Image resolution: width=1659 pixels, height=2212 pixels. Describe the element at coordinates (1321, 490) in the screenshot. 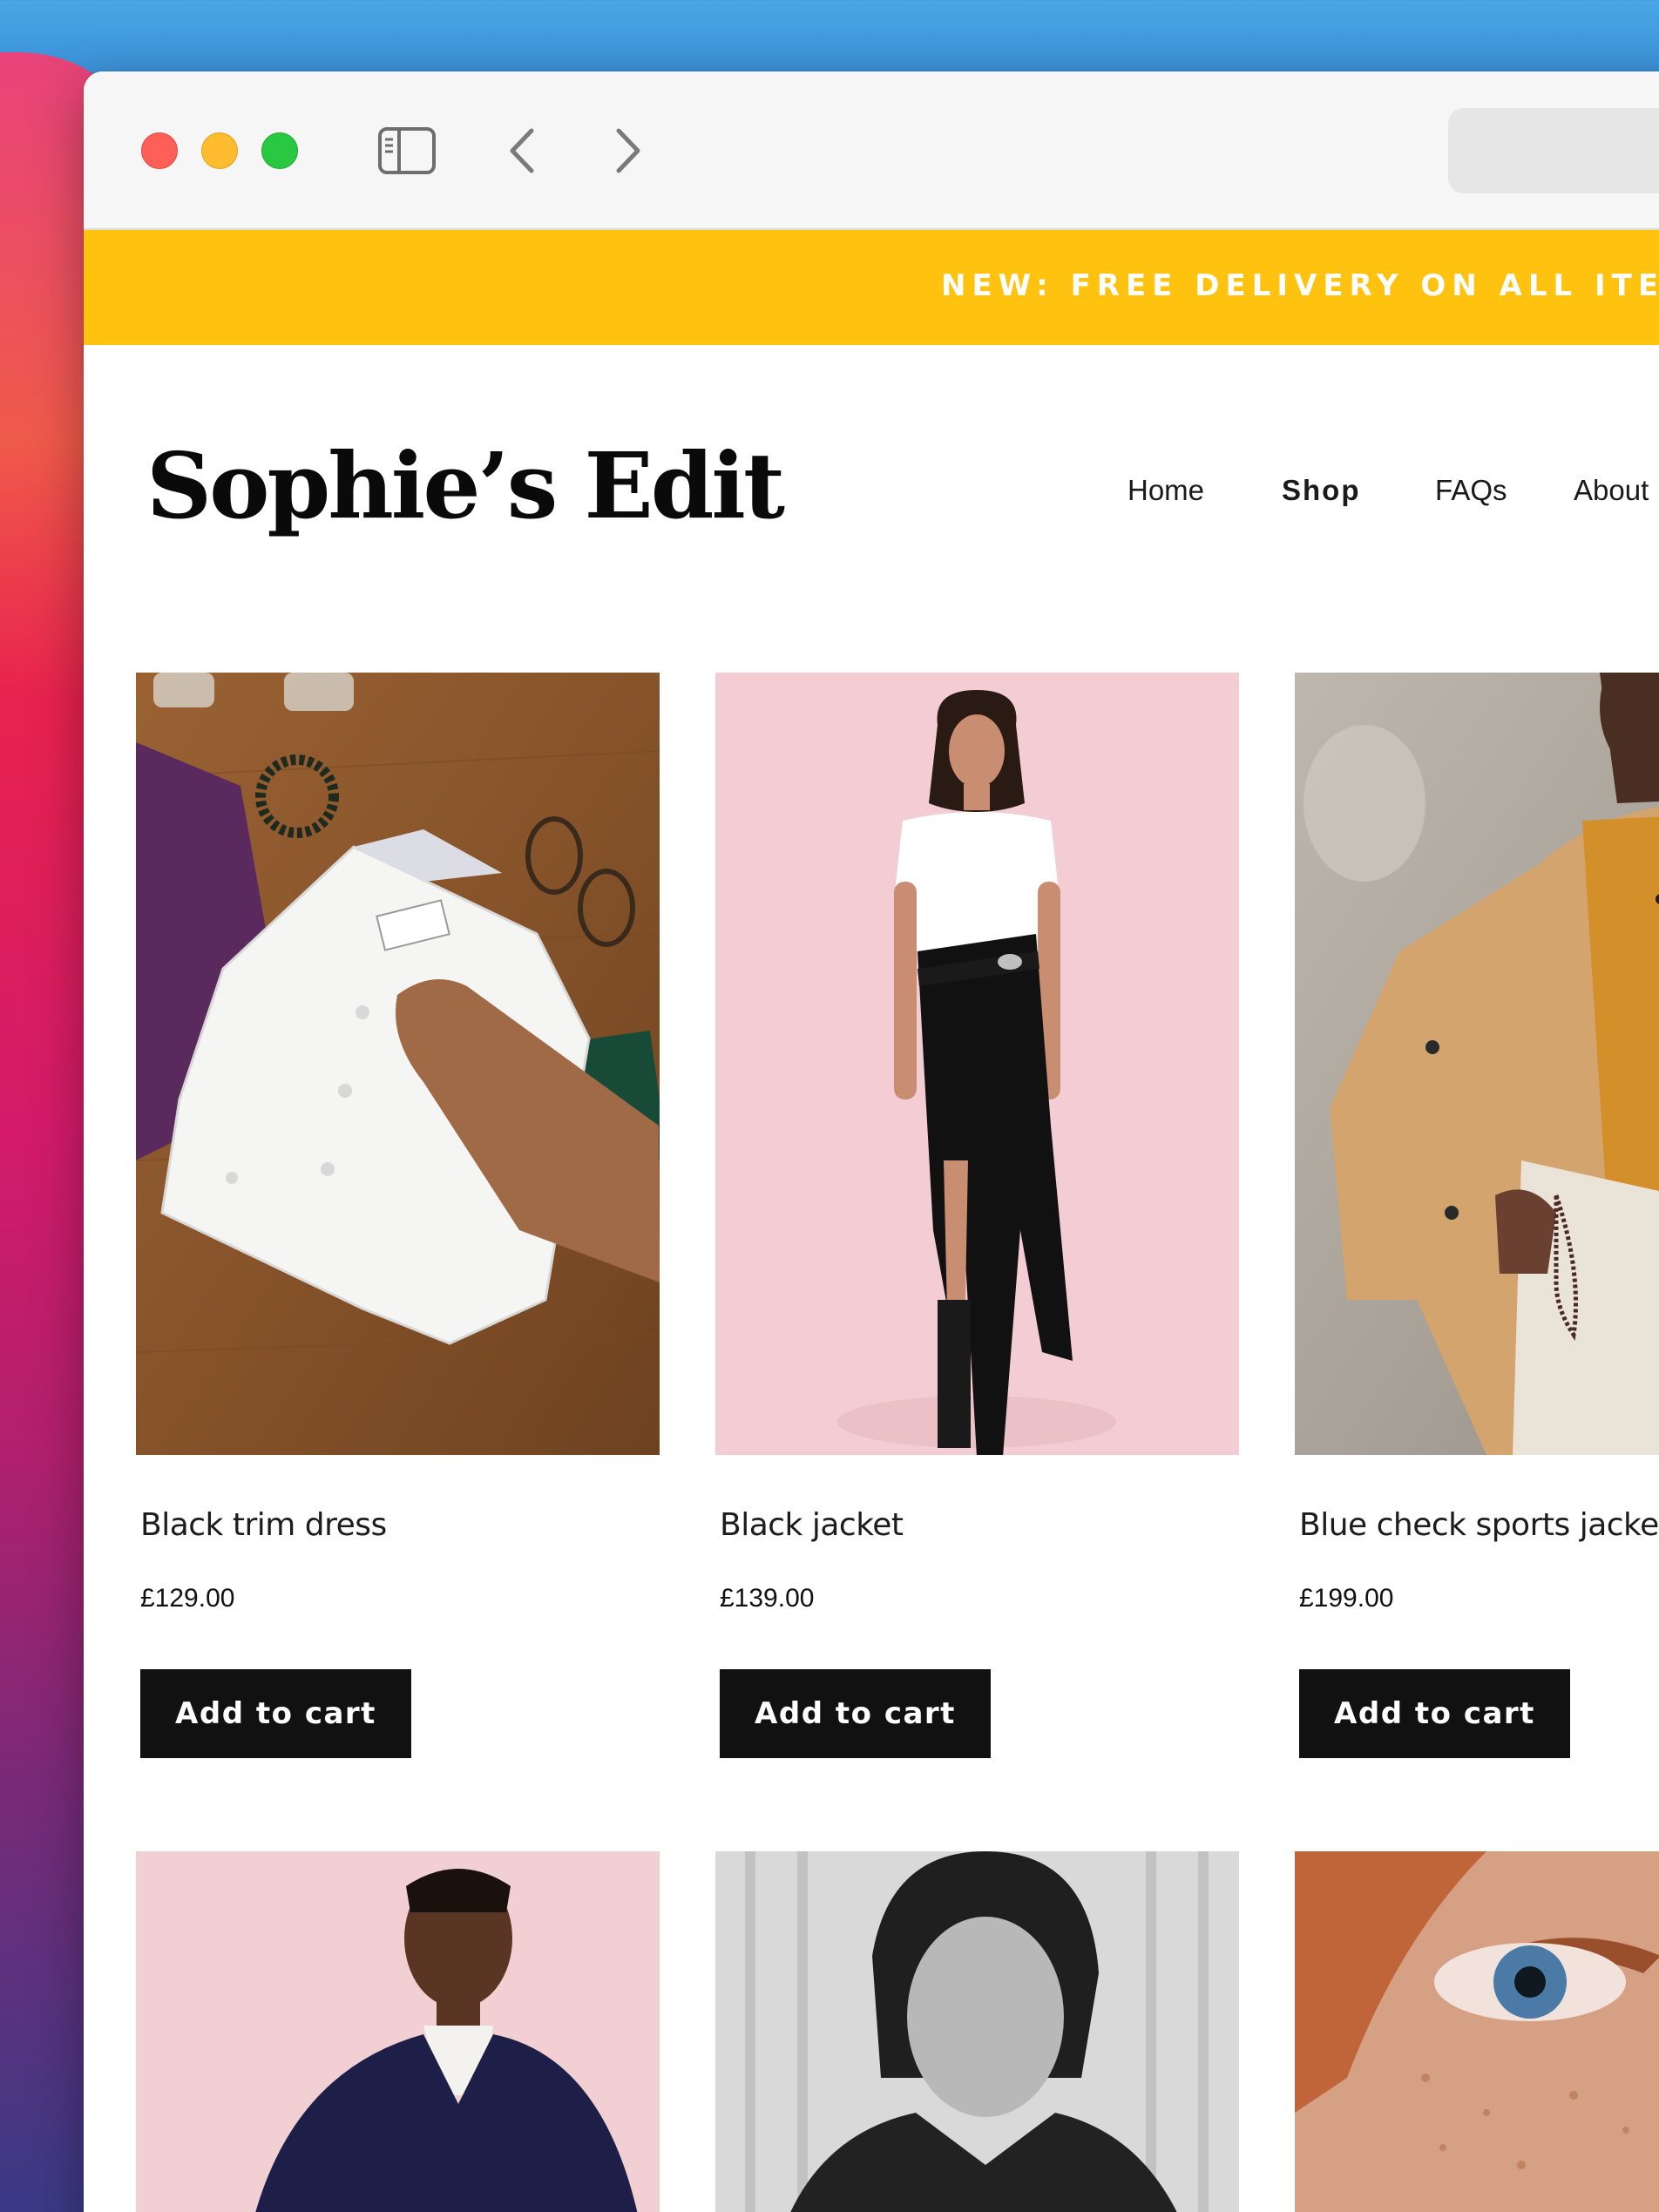

I see `nav-shop-link: Shop` at that location.